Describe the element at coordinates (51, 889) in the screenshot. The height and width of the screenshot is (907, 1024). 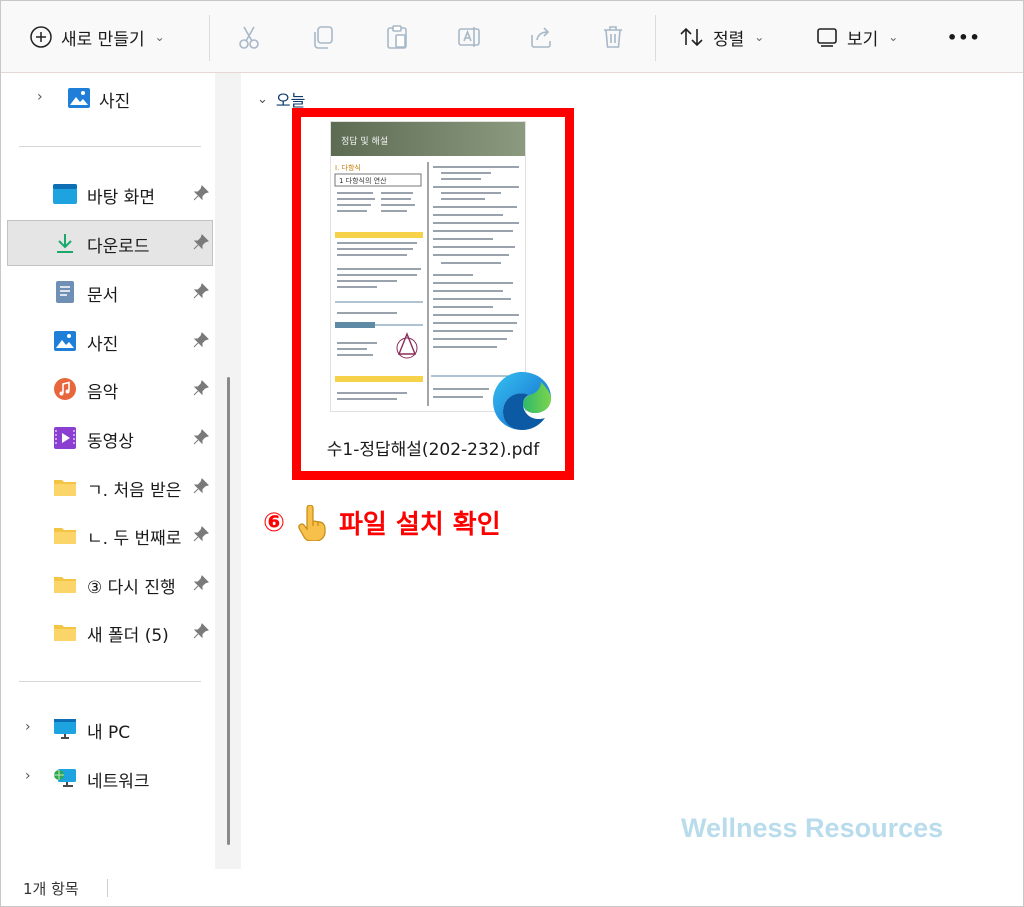
I see `item-count: 1개 항목` at that location.